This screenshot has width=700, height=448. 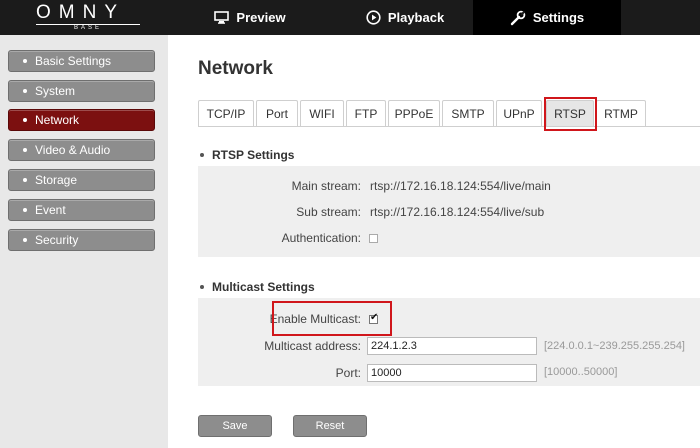 What do you see at coordinates (373, 17) in the screenshot?
I see `play-circle-icon` at bounding box center [373, 17].